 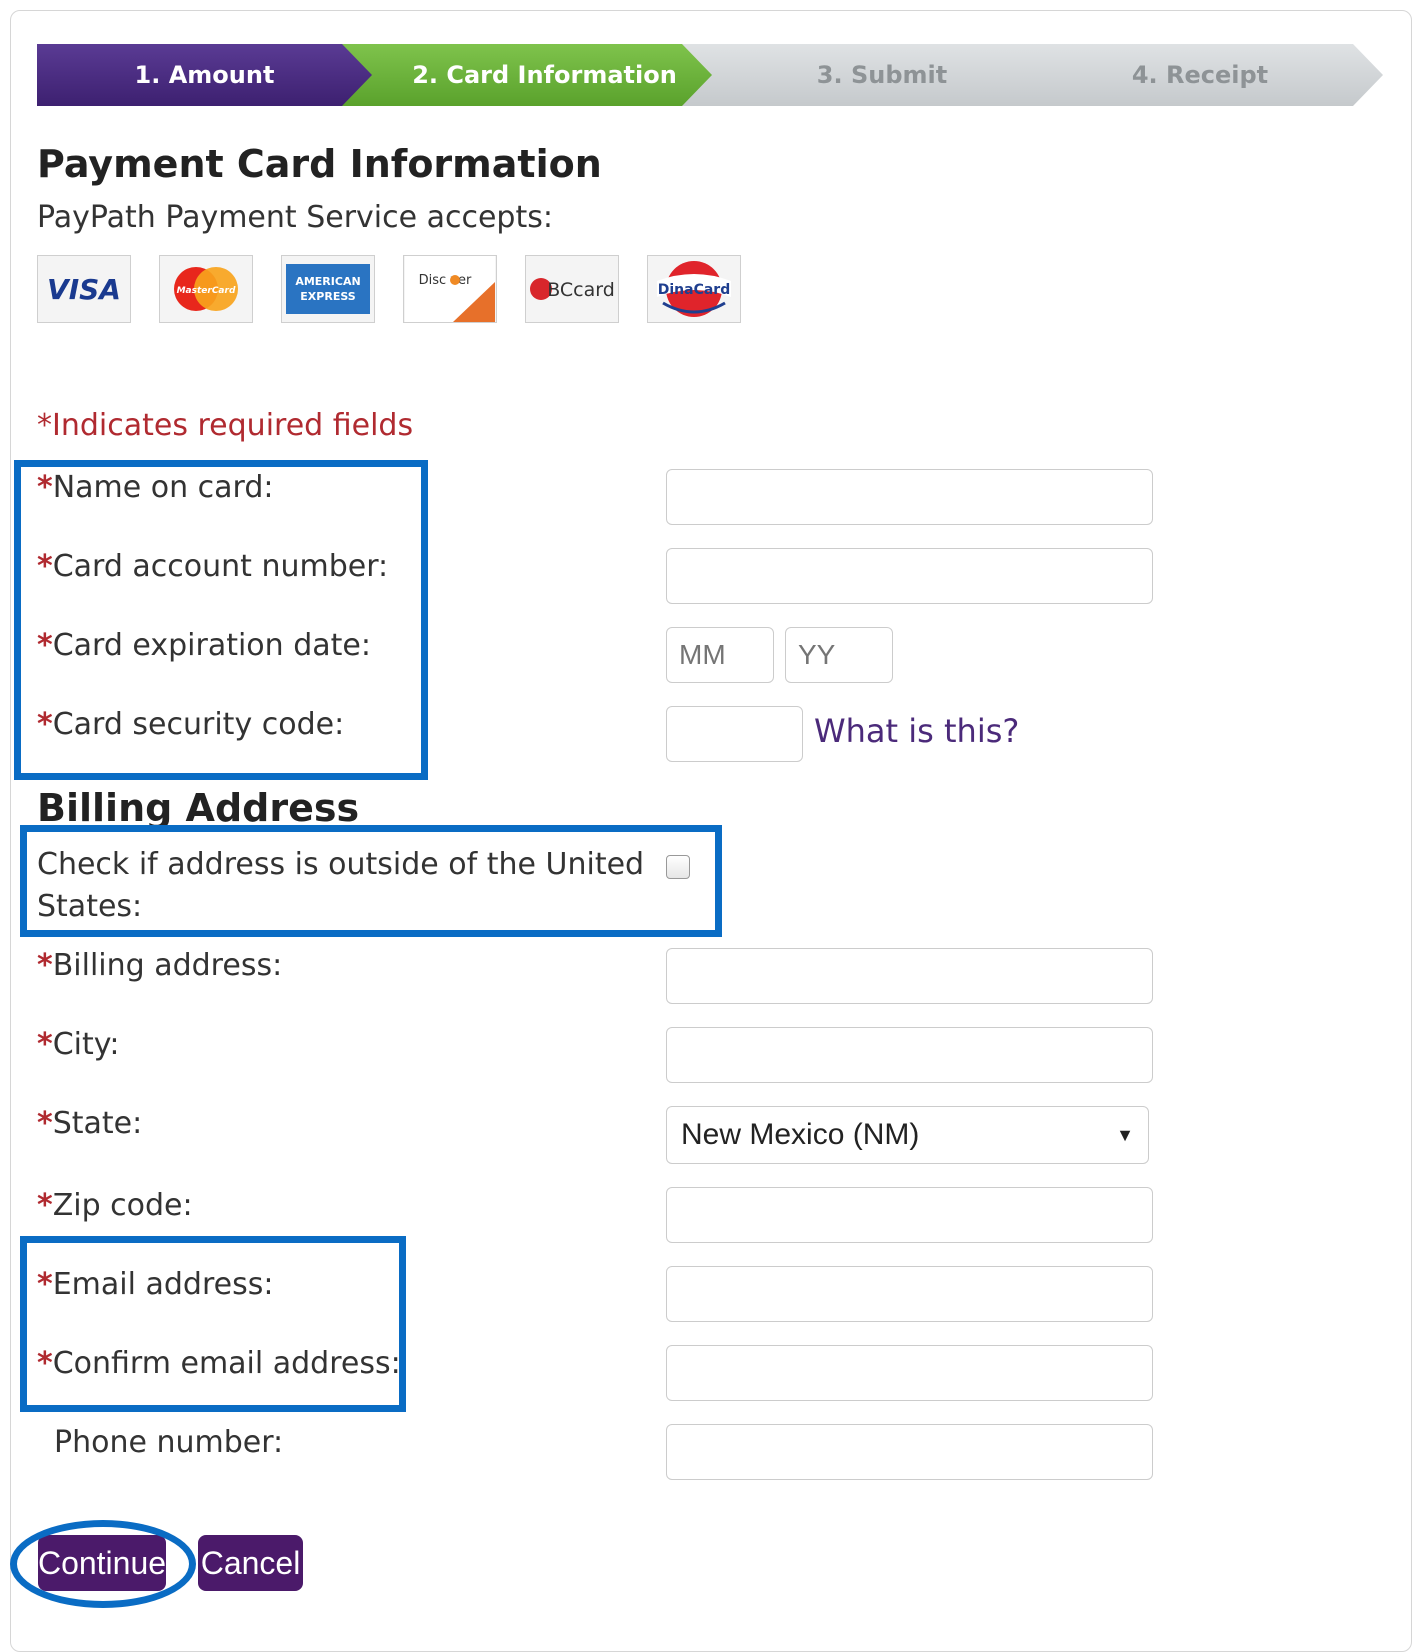 What do you see at coordinates (909, 1215) in the screenshot?
I see `zip-code-field` at bounding box center [909, 1215].